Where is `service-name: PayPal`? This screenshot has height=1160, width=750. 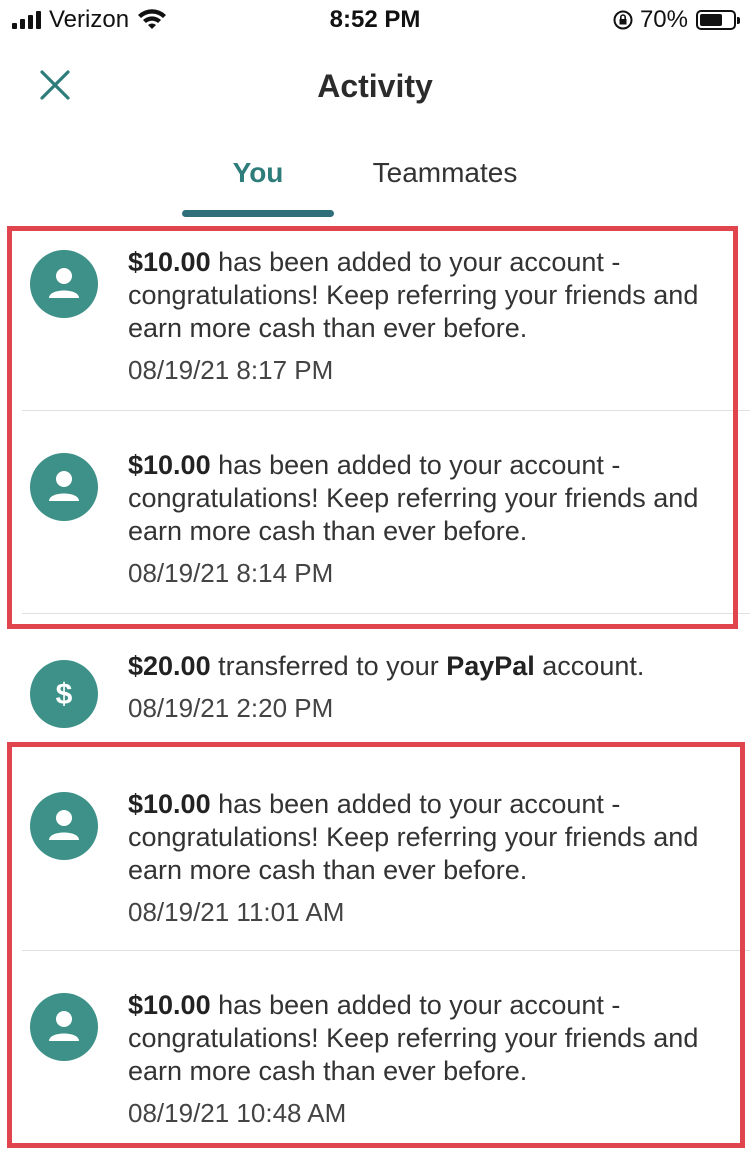 service-name: PayPal is located at coordinates (490, 666).